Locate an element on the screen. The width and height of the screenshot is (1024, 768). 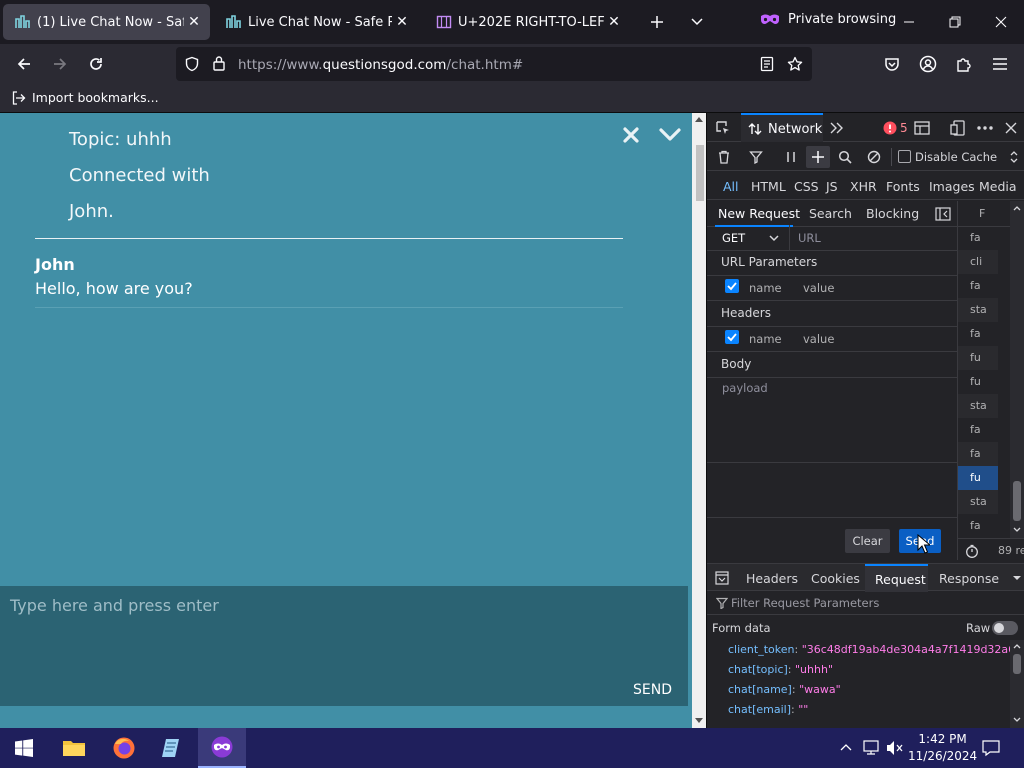
close-devtools-icon is located at coordinates (1011, 128).